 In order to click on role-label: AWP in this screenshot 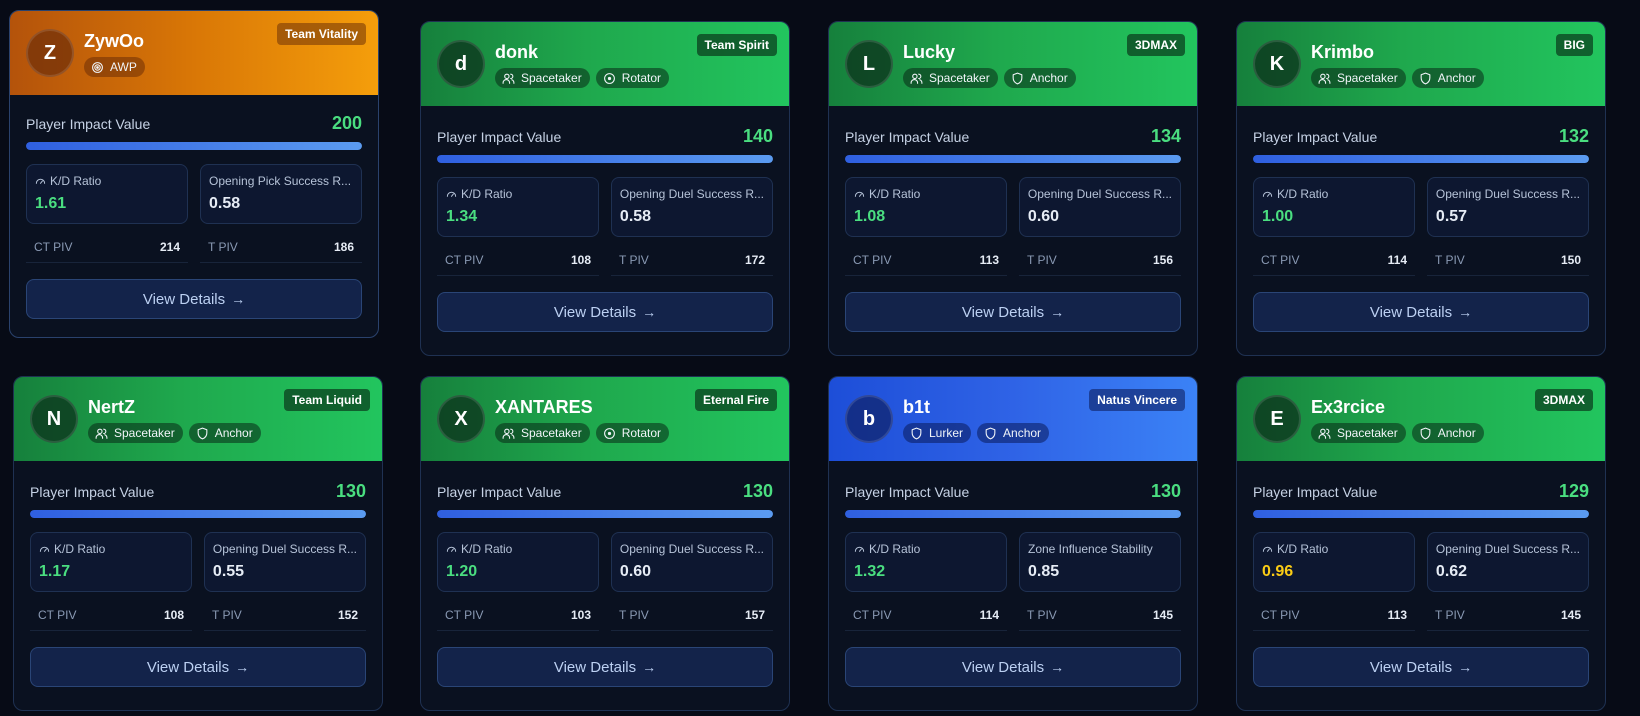, I will do `click(123, 67)`.